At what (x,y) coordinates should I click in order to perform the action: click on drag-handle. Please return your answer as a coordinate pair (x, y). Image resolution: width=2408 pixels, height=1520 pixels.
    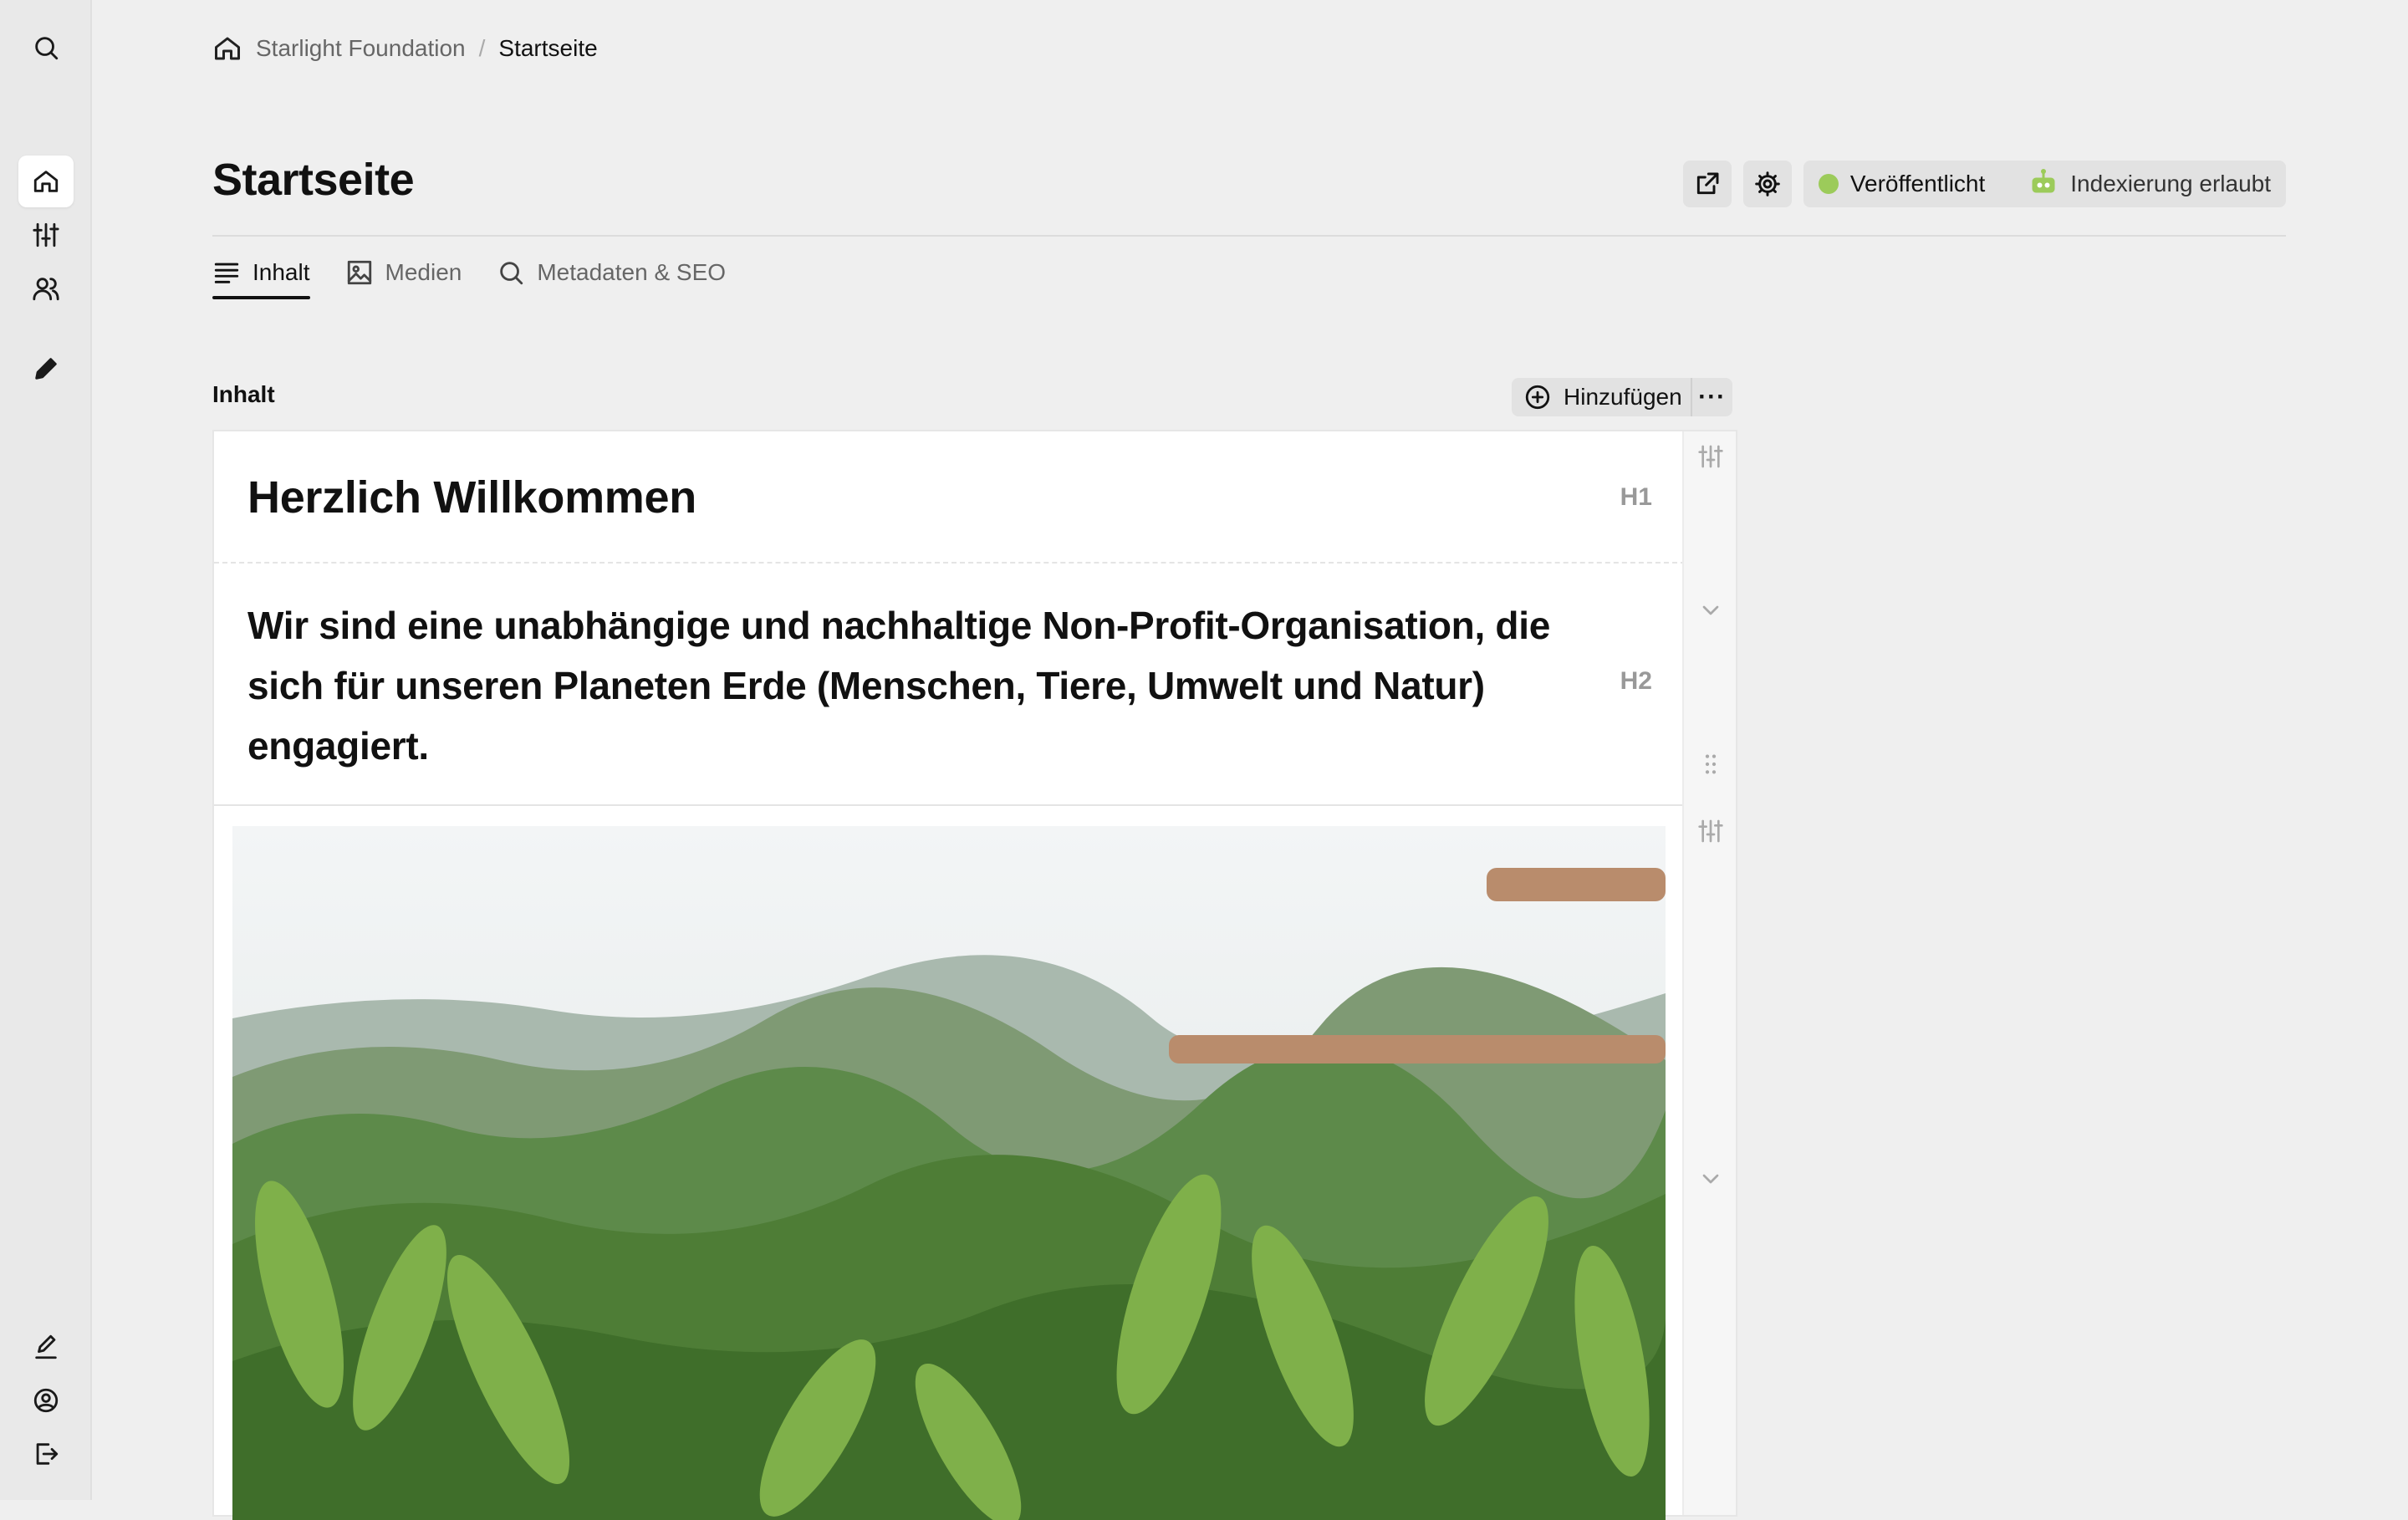
    Looking at the image, I should click on (1710, 765).